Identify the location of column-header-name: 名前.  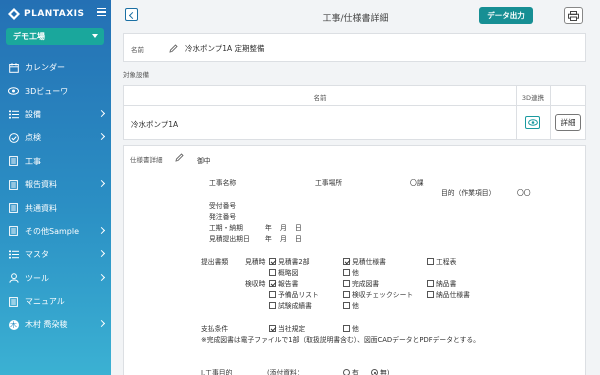
(320, 98).